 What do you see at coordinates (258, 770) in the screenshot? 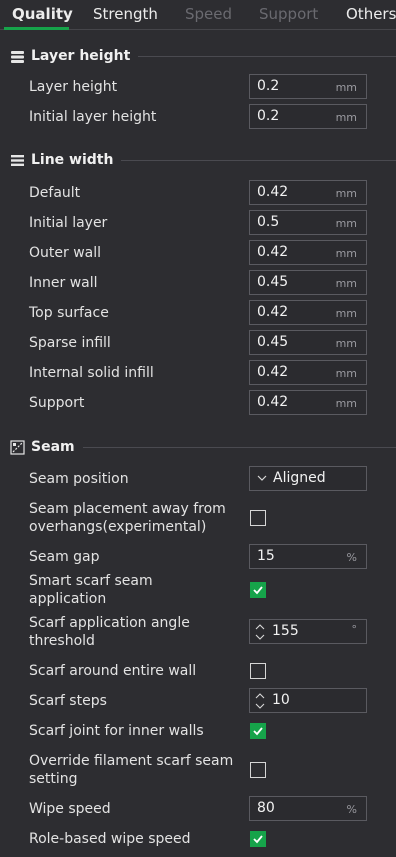
I see `override-filament-scarf-checkbox` at bounding box center [258, 770].